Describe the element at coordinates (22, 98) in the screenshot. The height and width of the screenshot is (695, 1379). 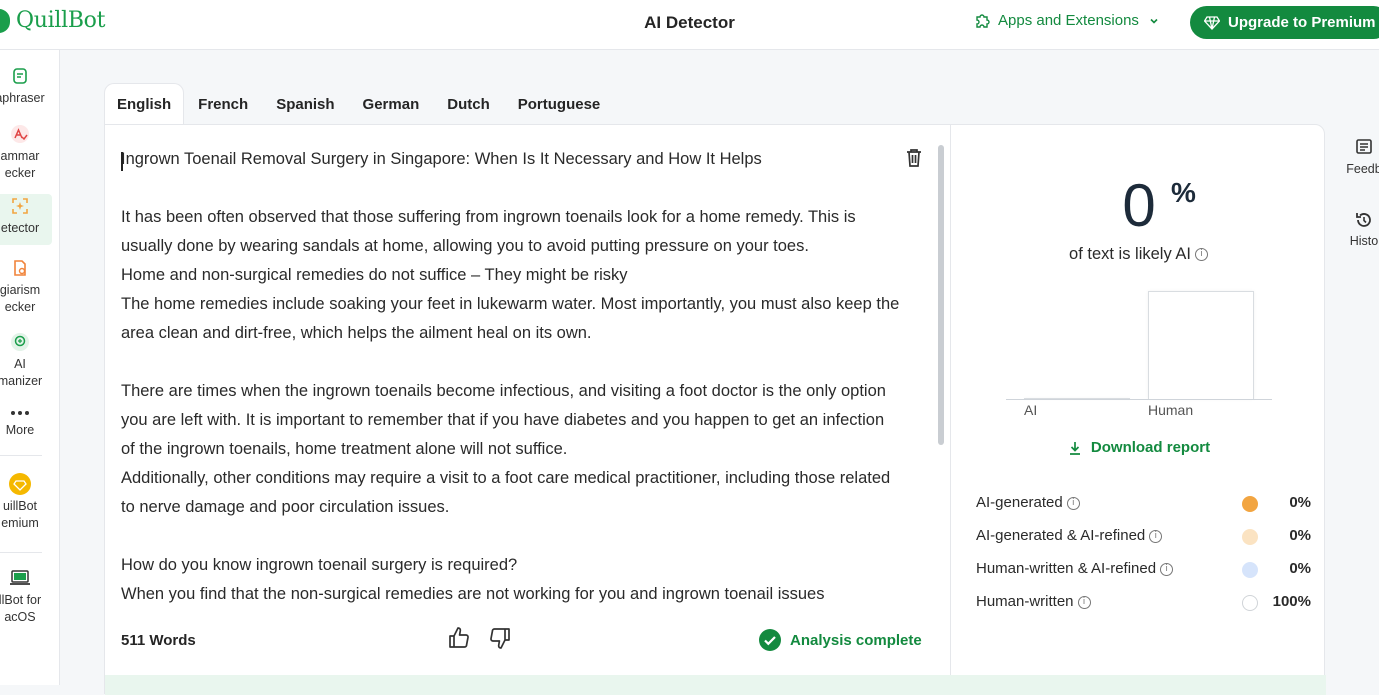
I see `sidebar-item-label: aphraser` at that location.